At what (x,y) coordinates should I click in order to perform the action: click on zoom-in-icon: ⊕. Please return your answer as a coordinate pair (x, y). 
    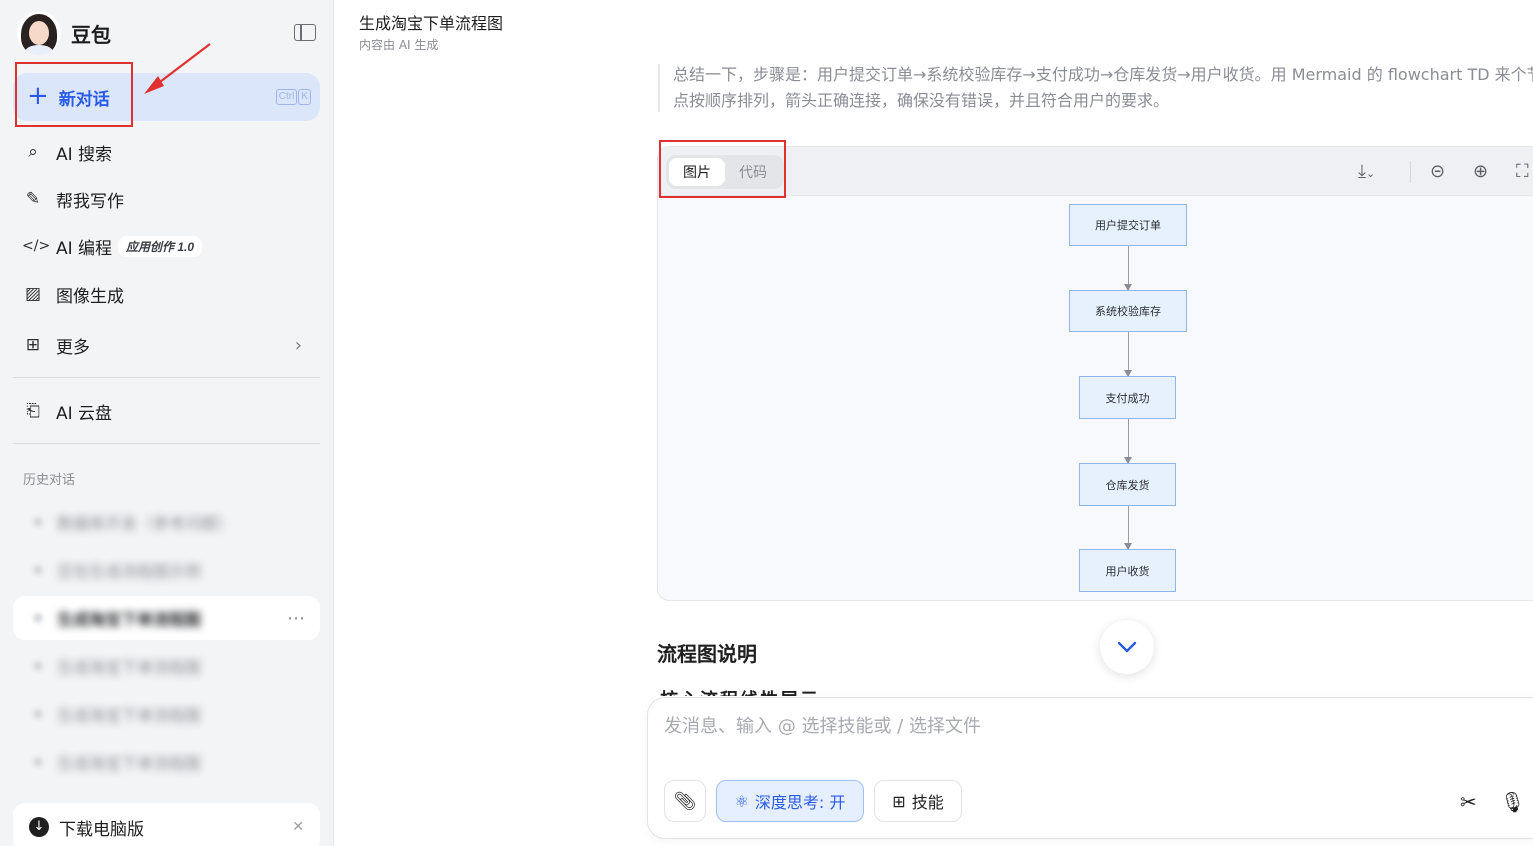
    Looking at the image, I should click on (1480, 171).